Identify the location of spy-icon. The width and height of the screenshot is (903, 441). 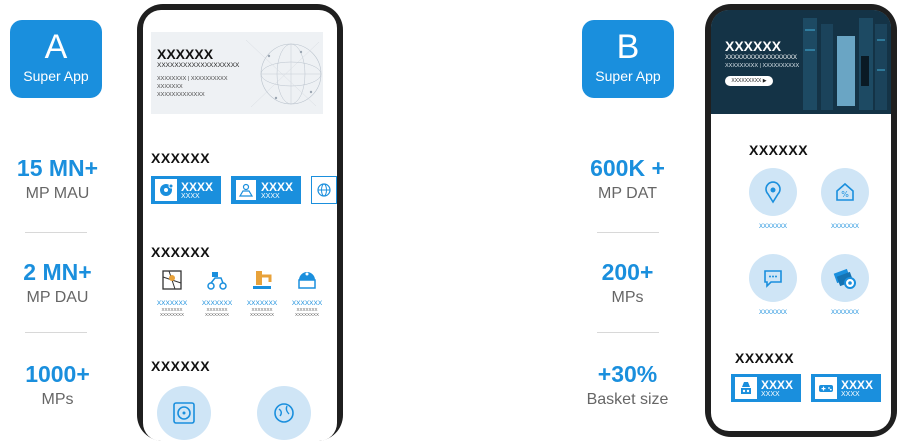
(746, 388).